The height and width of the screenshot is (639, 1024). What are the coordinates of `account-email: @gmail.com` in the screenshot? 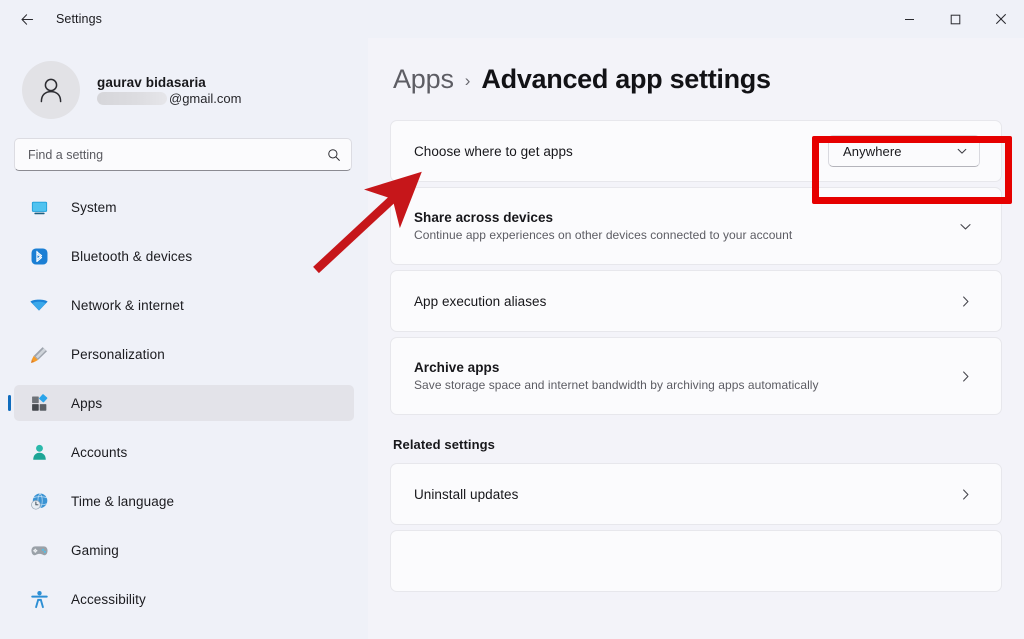 It's located at (169, 98).